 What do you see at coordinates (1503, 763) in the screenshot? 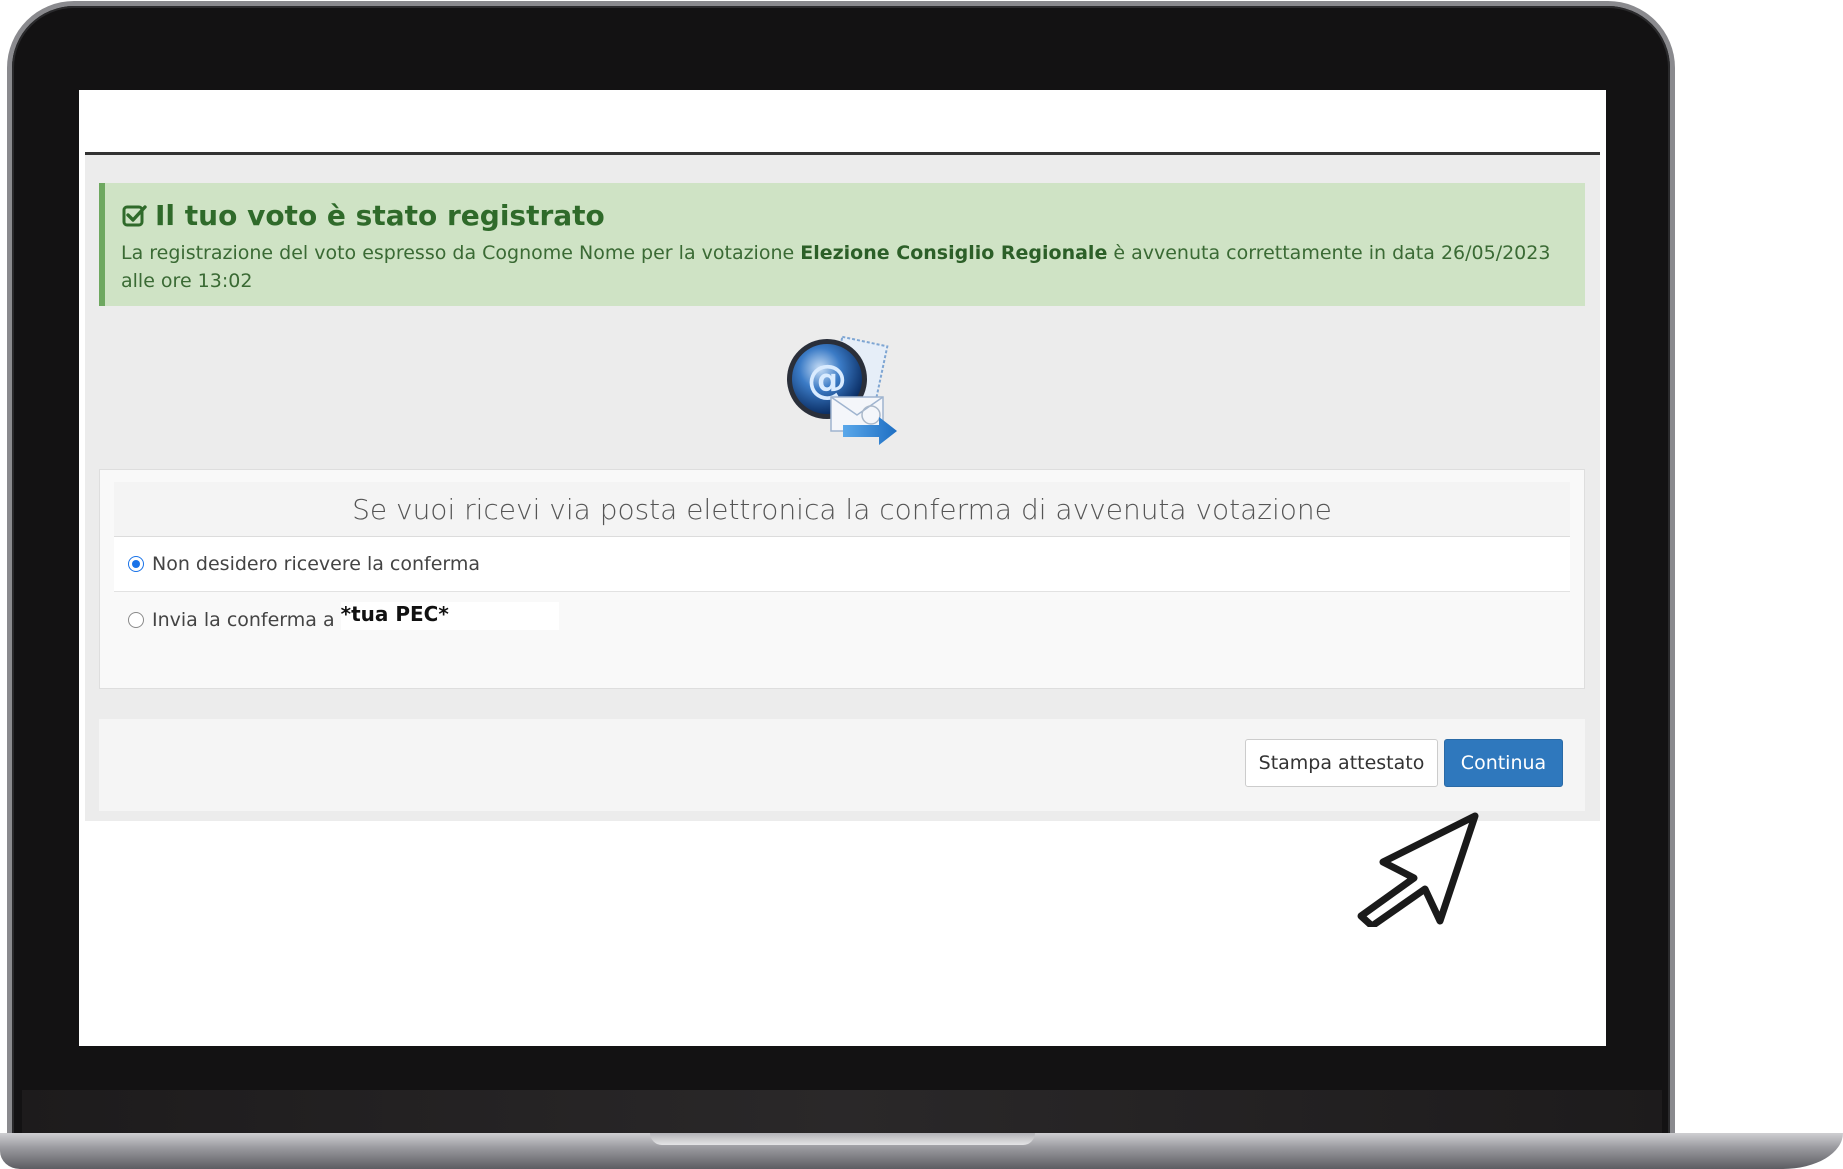
I see `continue-button: Continua` at bounding box center [1503, 763].